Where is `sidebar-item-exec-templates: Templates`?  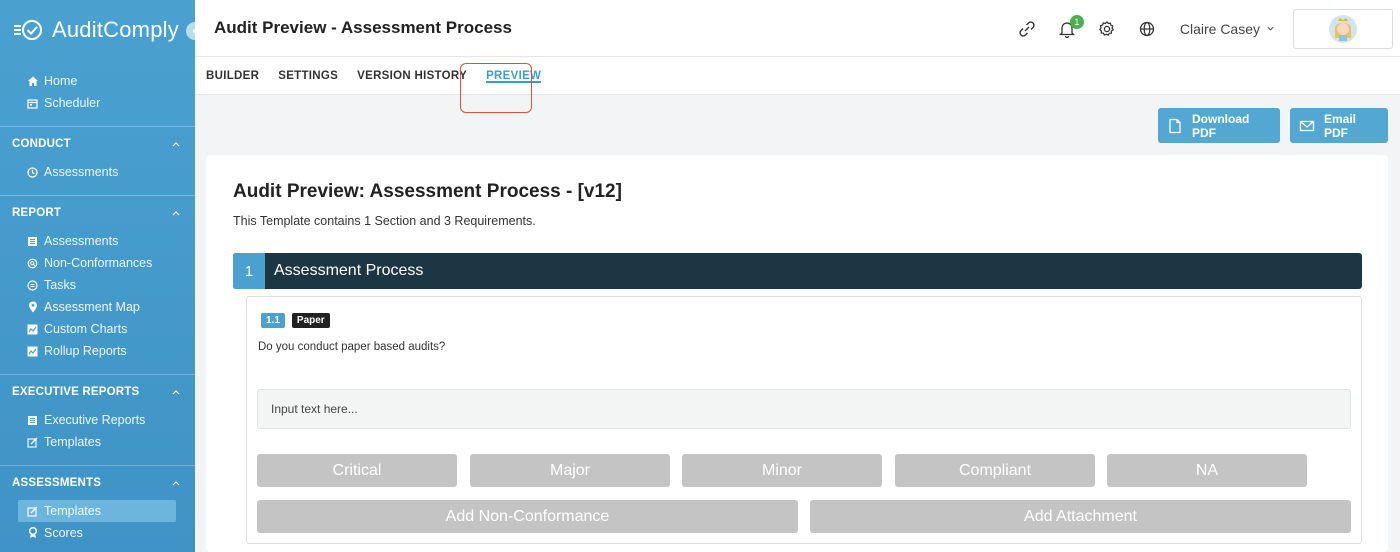 sidebar-item-exec-templates: Templates is located at coordinates (97, 442).